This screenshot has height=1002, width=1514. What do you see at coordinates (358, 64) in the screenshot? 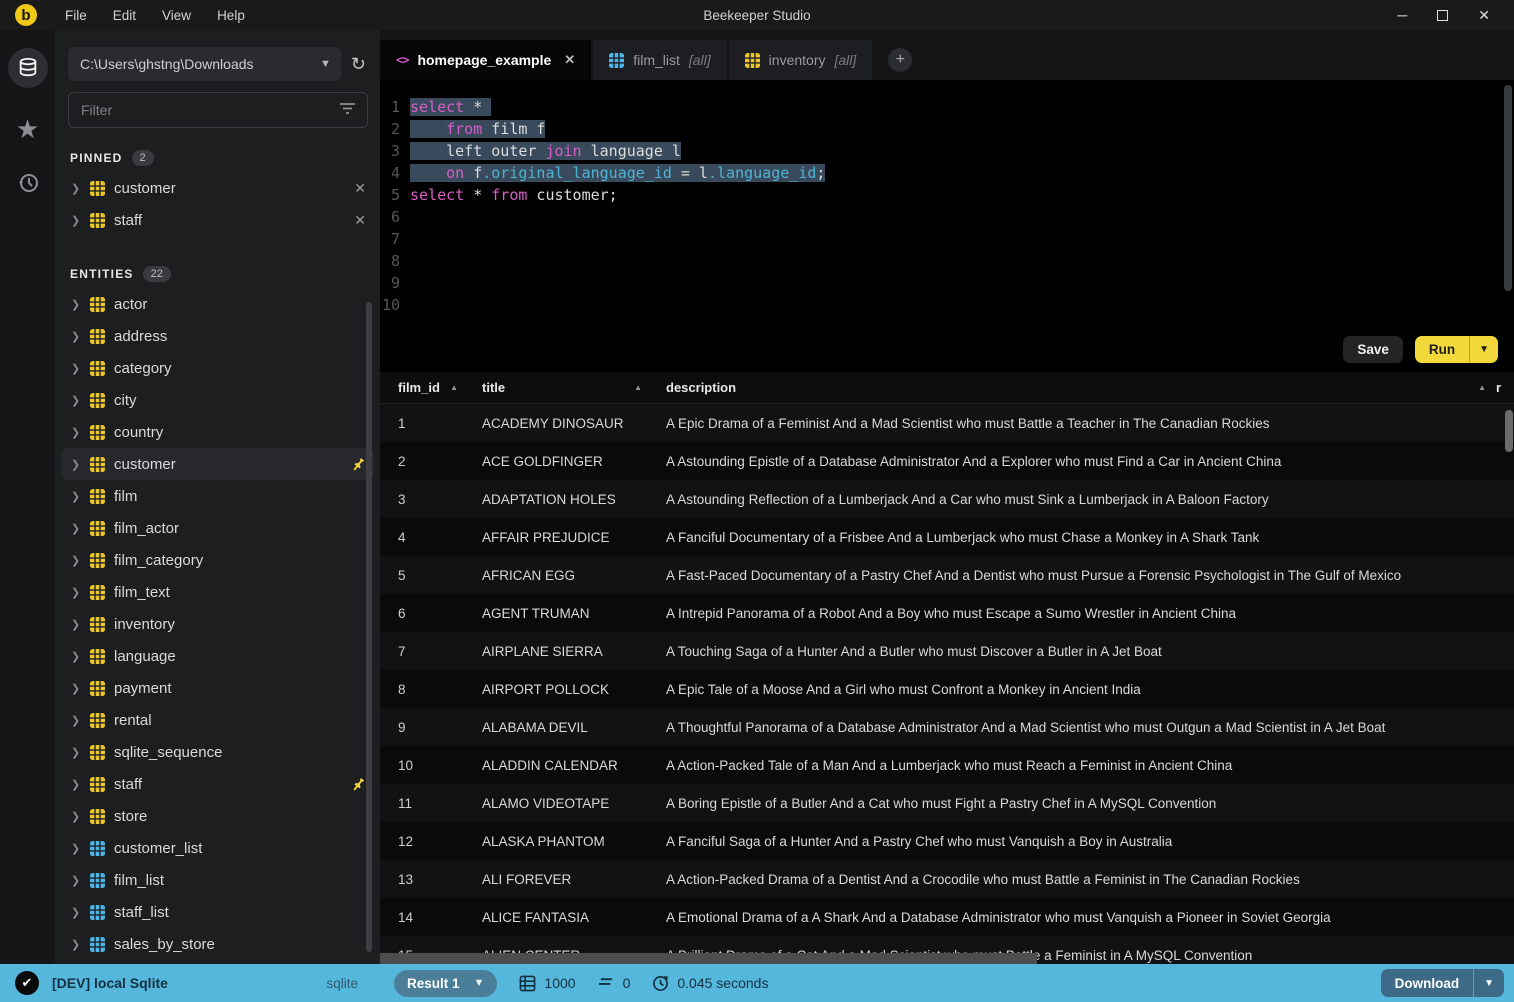
I see `refresh-icon: ↻` at bounding box center [358, 64].